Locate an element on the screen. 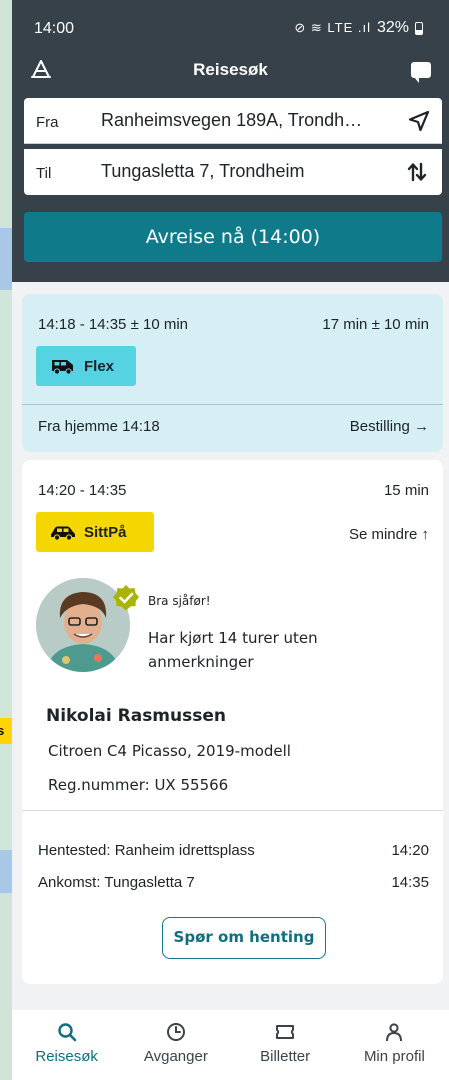 The width and height of the screenshot is (449, 1080). flex-badge: Flex is located at coordinates (86, 366).